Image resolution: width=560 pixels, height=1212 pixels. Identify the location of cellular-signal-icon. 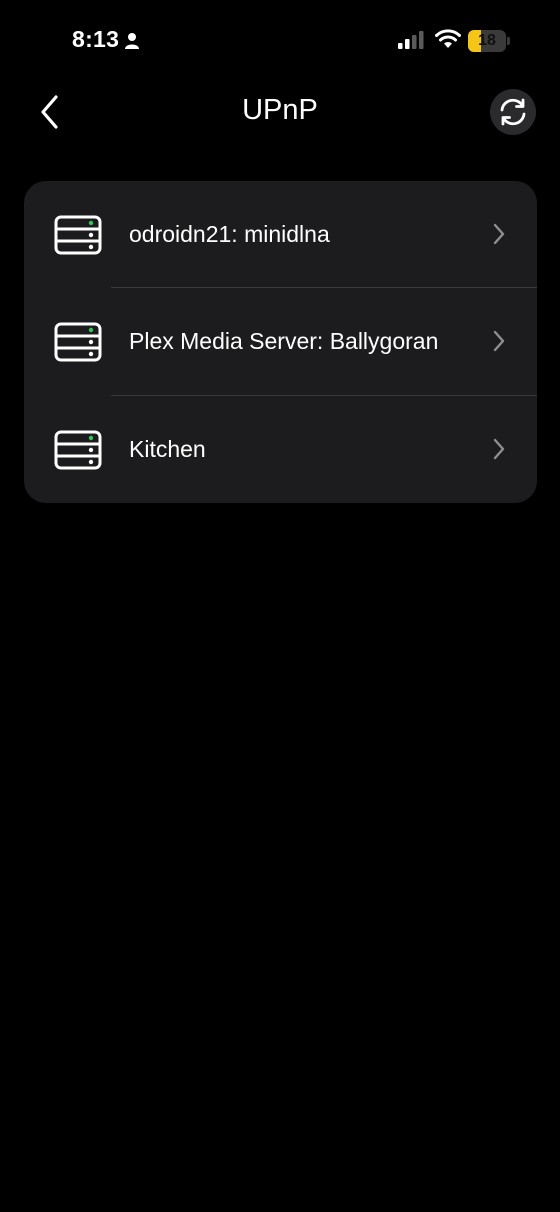
(411, 40).